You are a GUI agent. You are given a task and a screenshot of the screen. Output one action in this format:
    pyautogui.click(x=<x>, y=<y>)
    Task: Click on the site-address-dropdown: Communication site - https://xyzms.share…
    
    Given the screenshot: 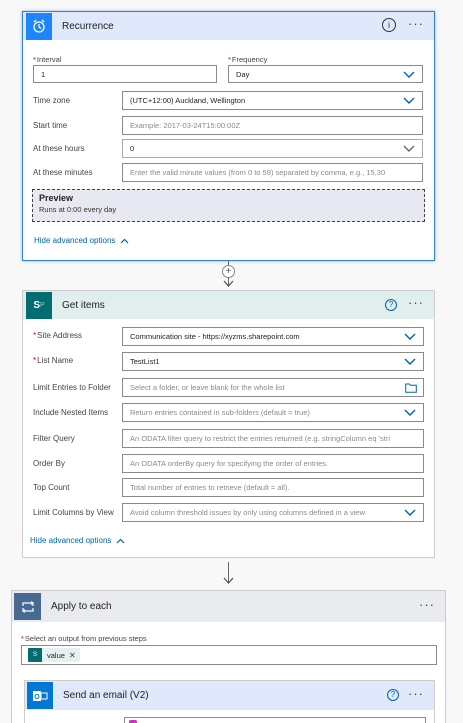 What is the action you would take?
    pyautogui.click(x=273, y=336)
    